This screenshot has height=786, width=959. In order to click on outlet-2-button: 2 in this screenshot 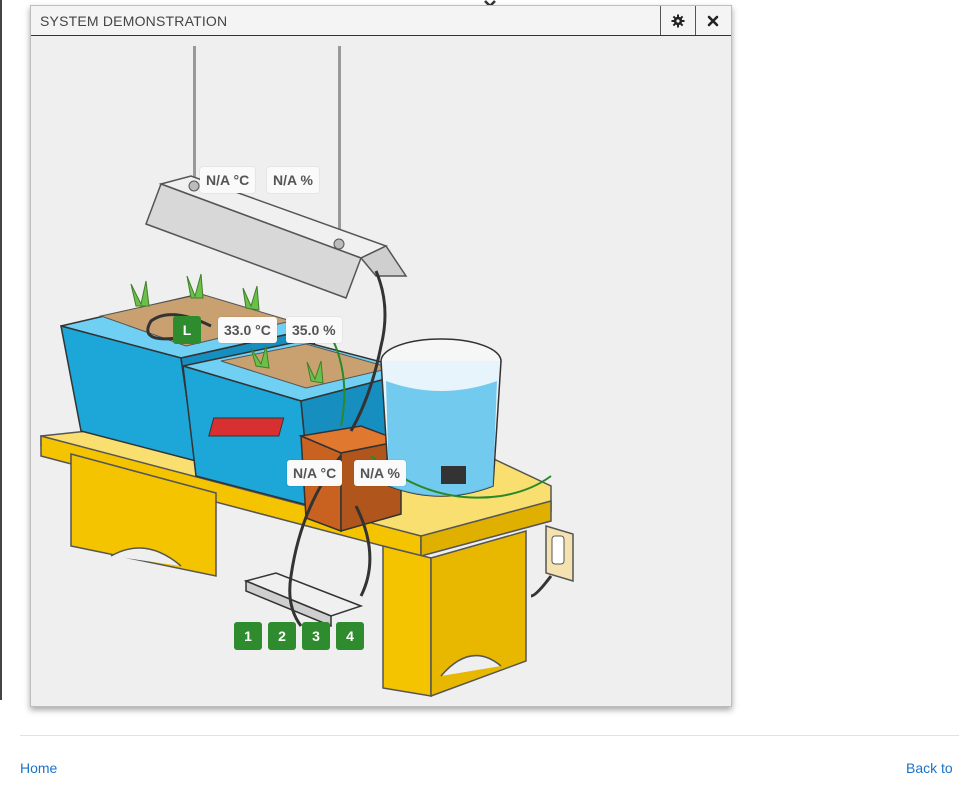, I will do `click(282, 636)`.